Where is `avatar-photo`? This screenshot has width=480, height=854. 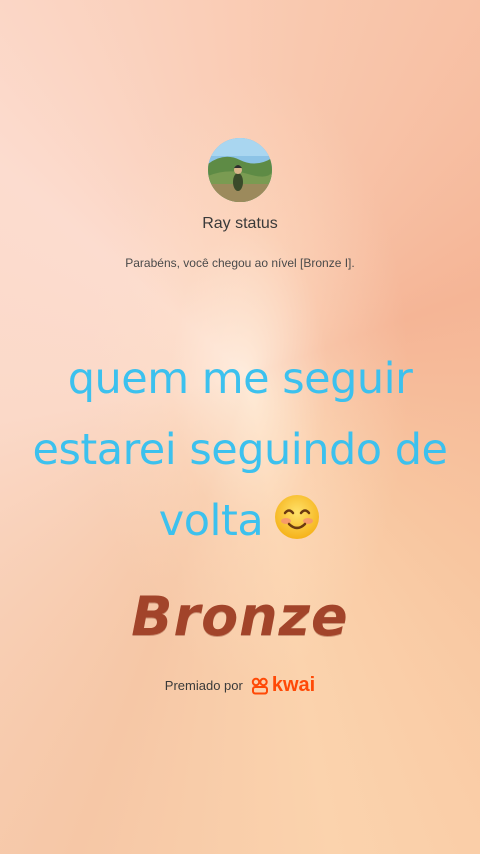
avatar-photo is located at coordinates (240, 170).